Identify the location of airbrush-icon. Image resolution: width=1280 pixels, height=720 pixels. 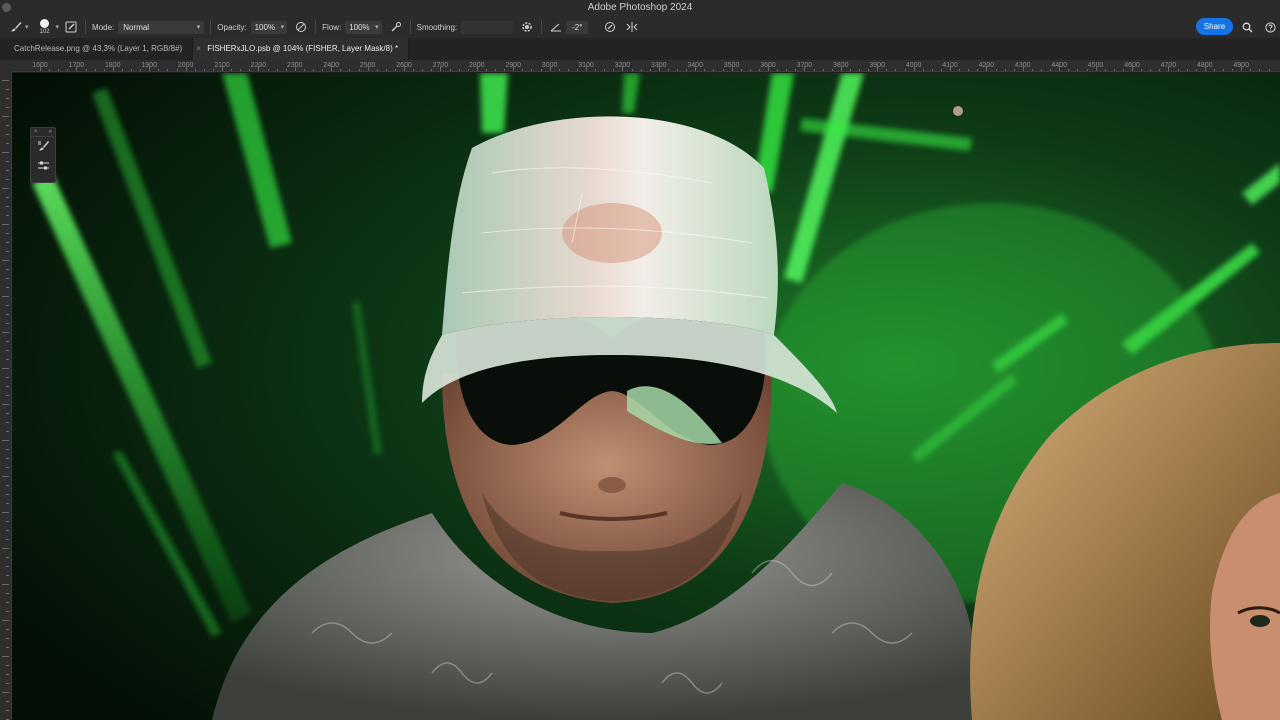
(396, 27).